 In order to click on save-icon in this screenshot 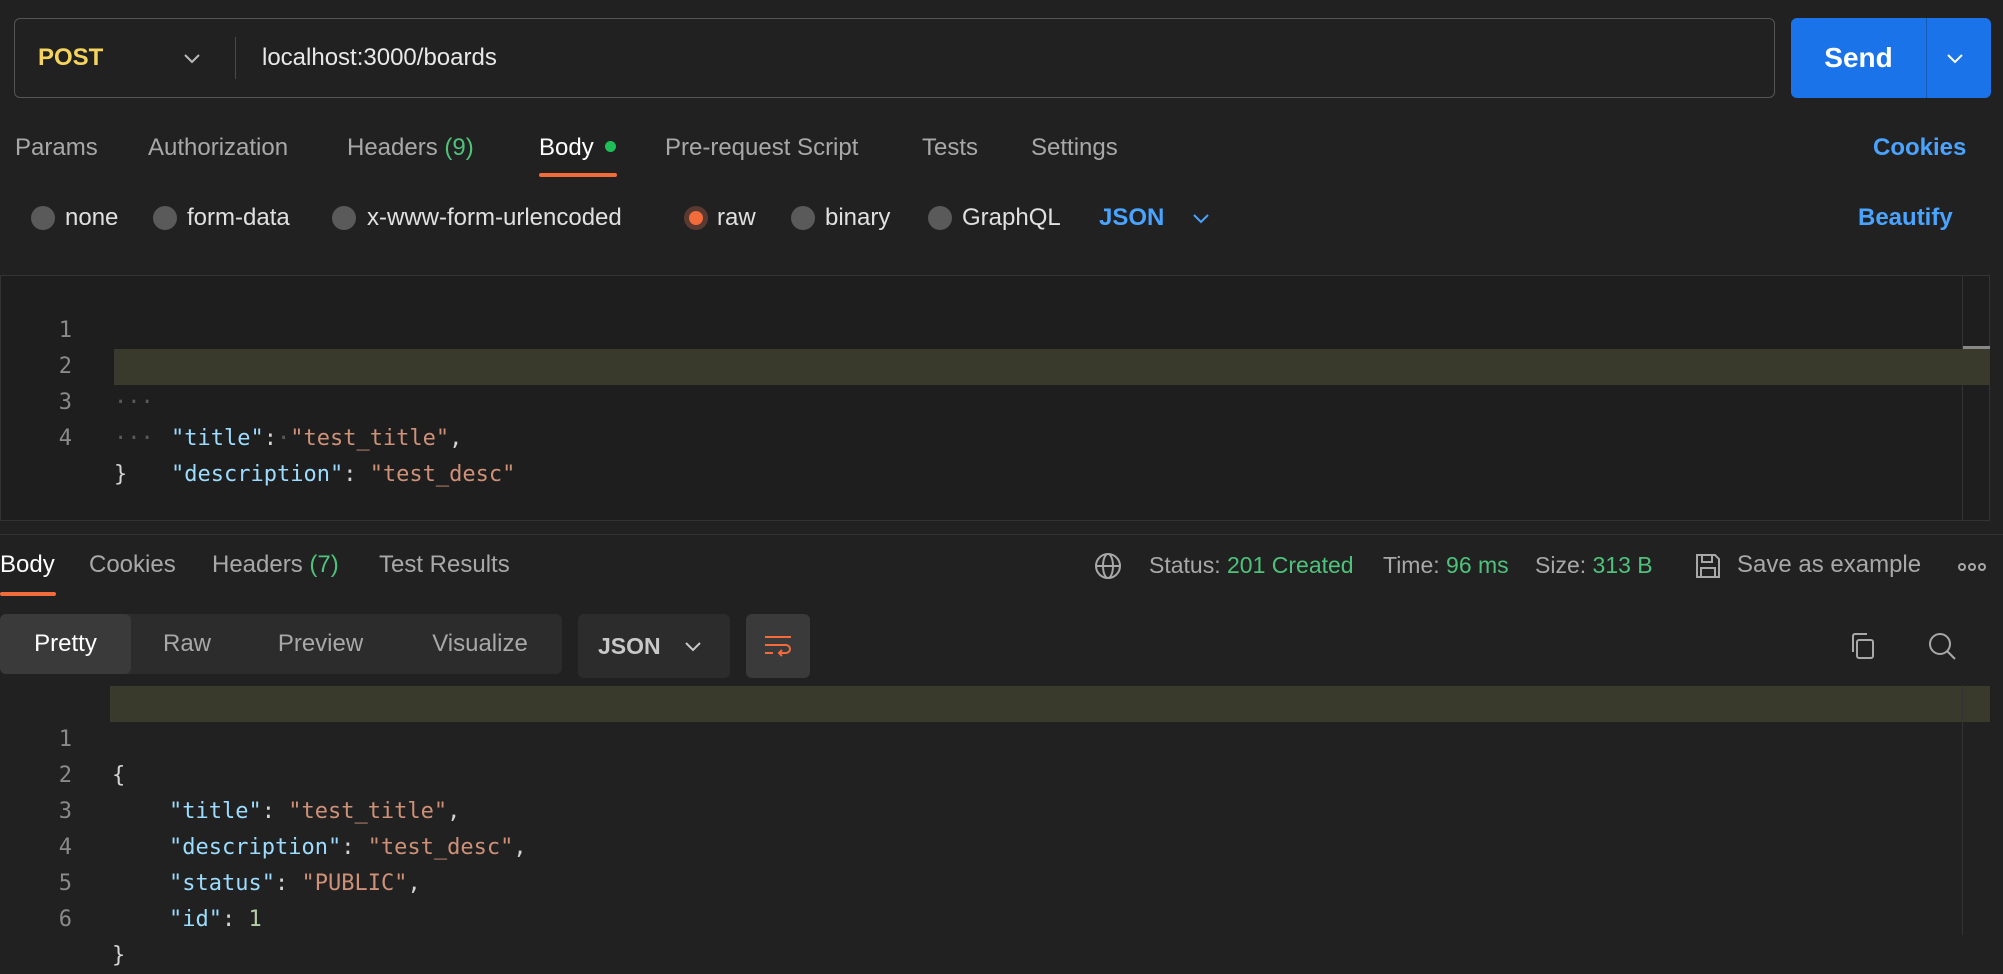, I will do `click(1708, 566)`.